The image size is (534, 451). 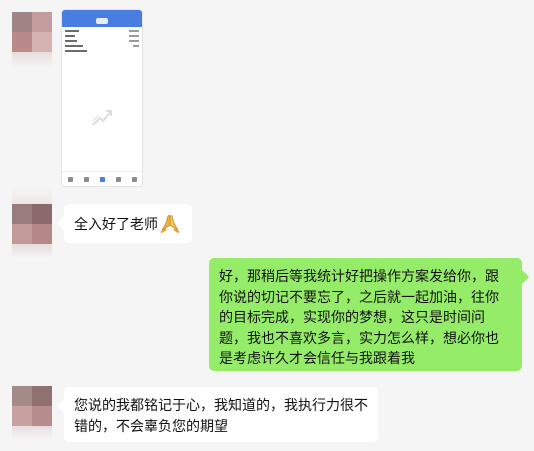 What do you see at coordinates (102, 98) in the screenshot?
I see `image-message` at bounding box center [102, 98].